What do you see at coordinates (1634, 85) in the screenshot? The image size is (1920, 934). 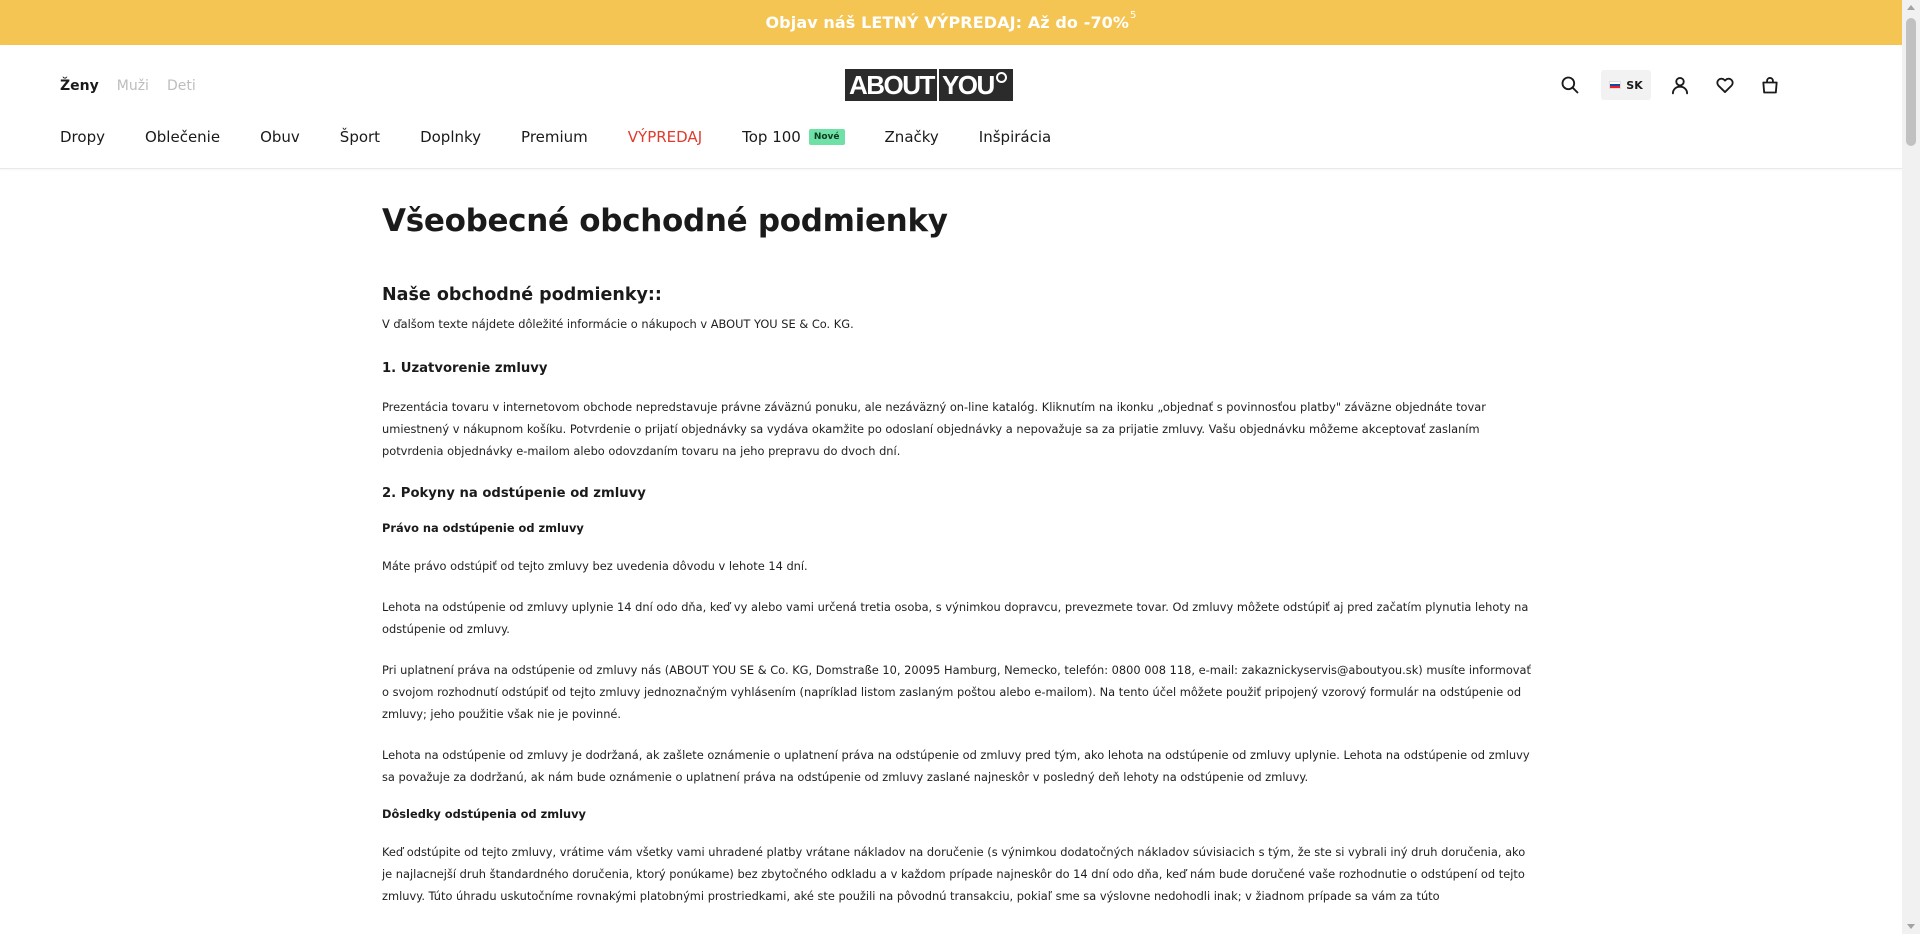 I see `language-label: SK` at bounding box center [1634, 85].